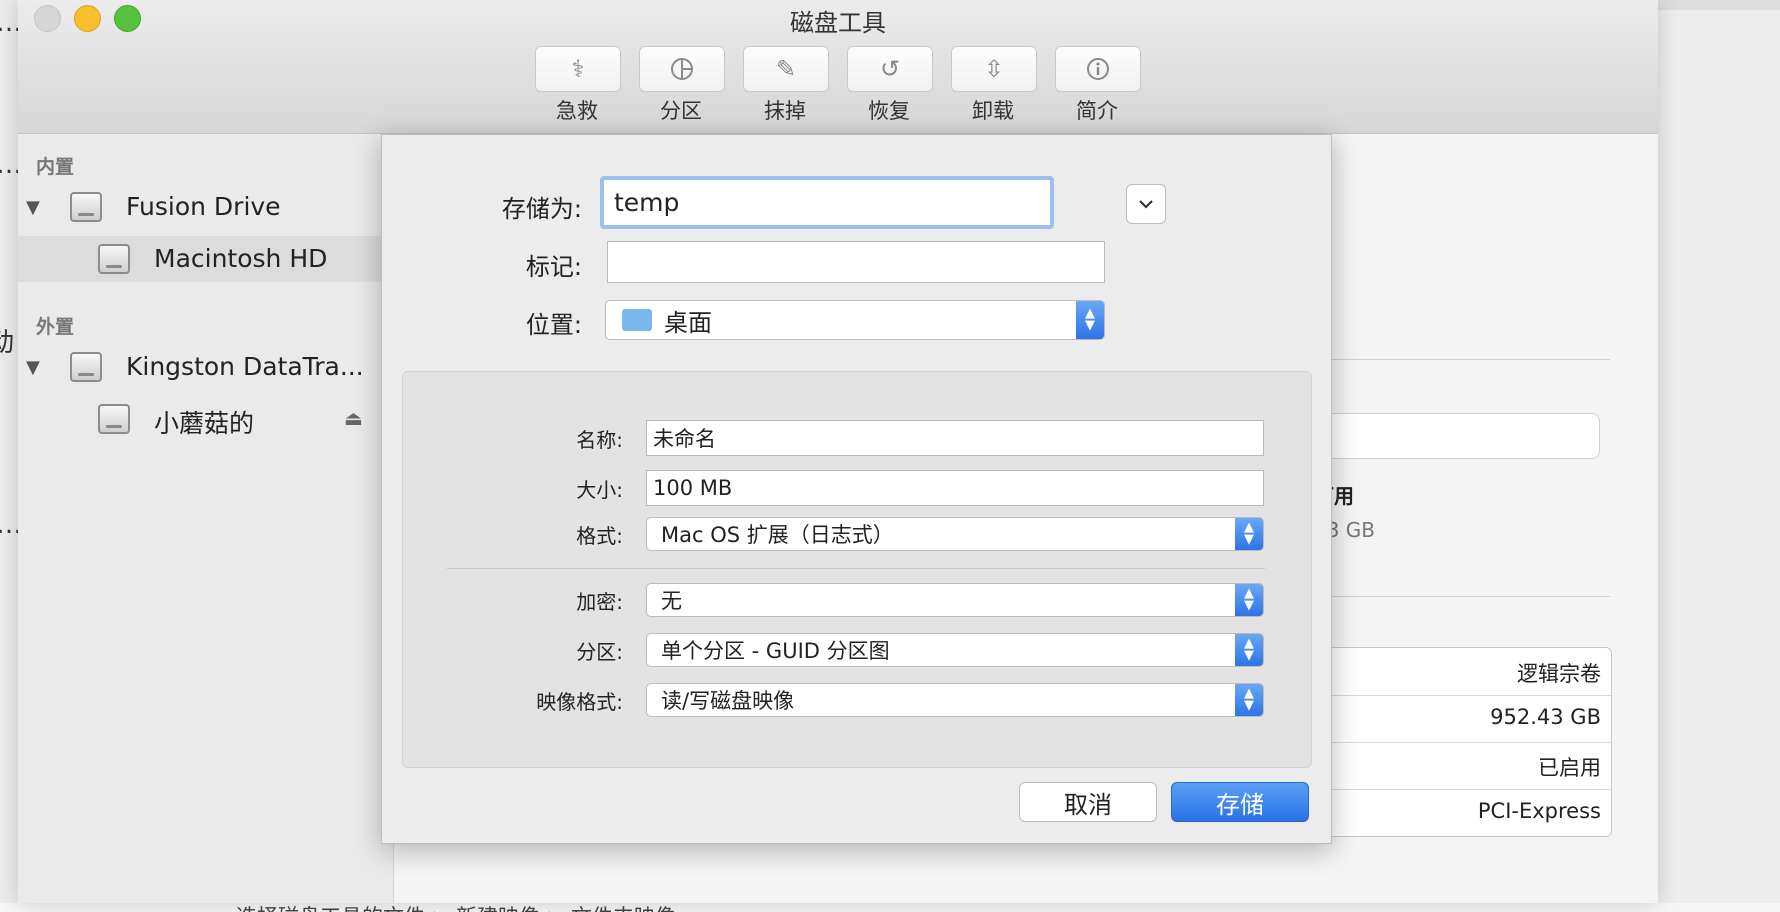  What do you see at coordinates (777, 535) in the screenshot?
I see `format-value: Mac OS 扩展（日志式）` at bounding box center [777, 535].